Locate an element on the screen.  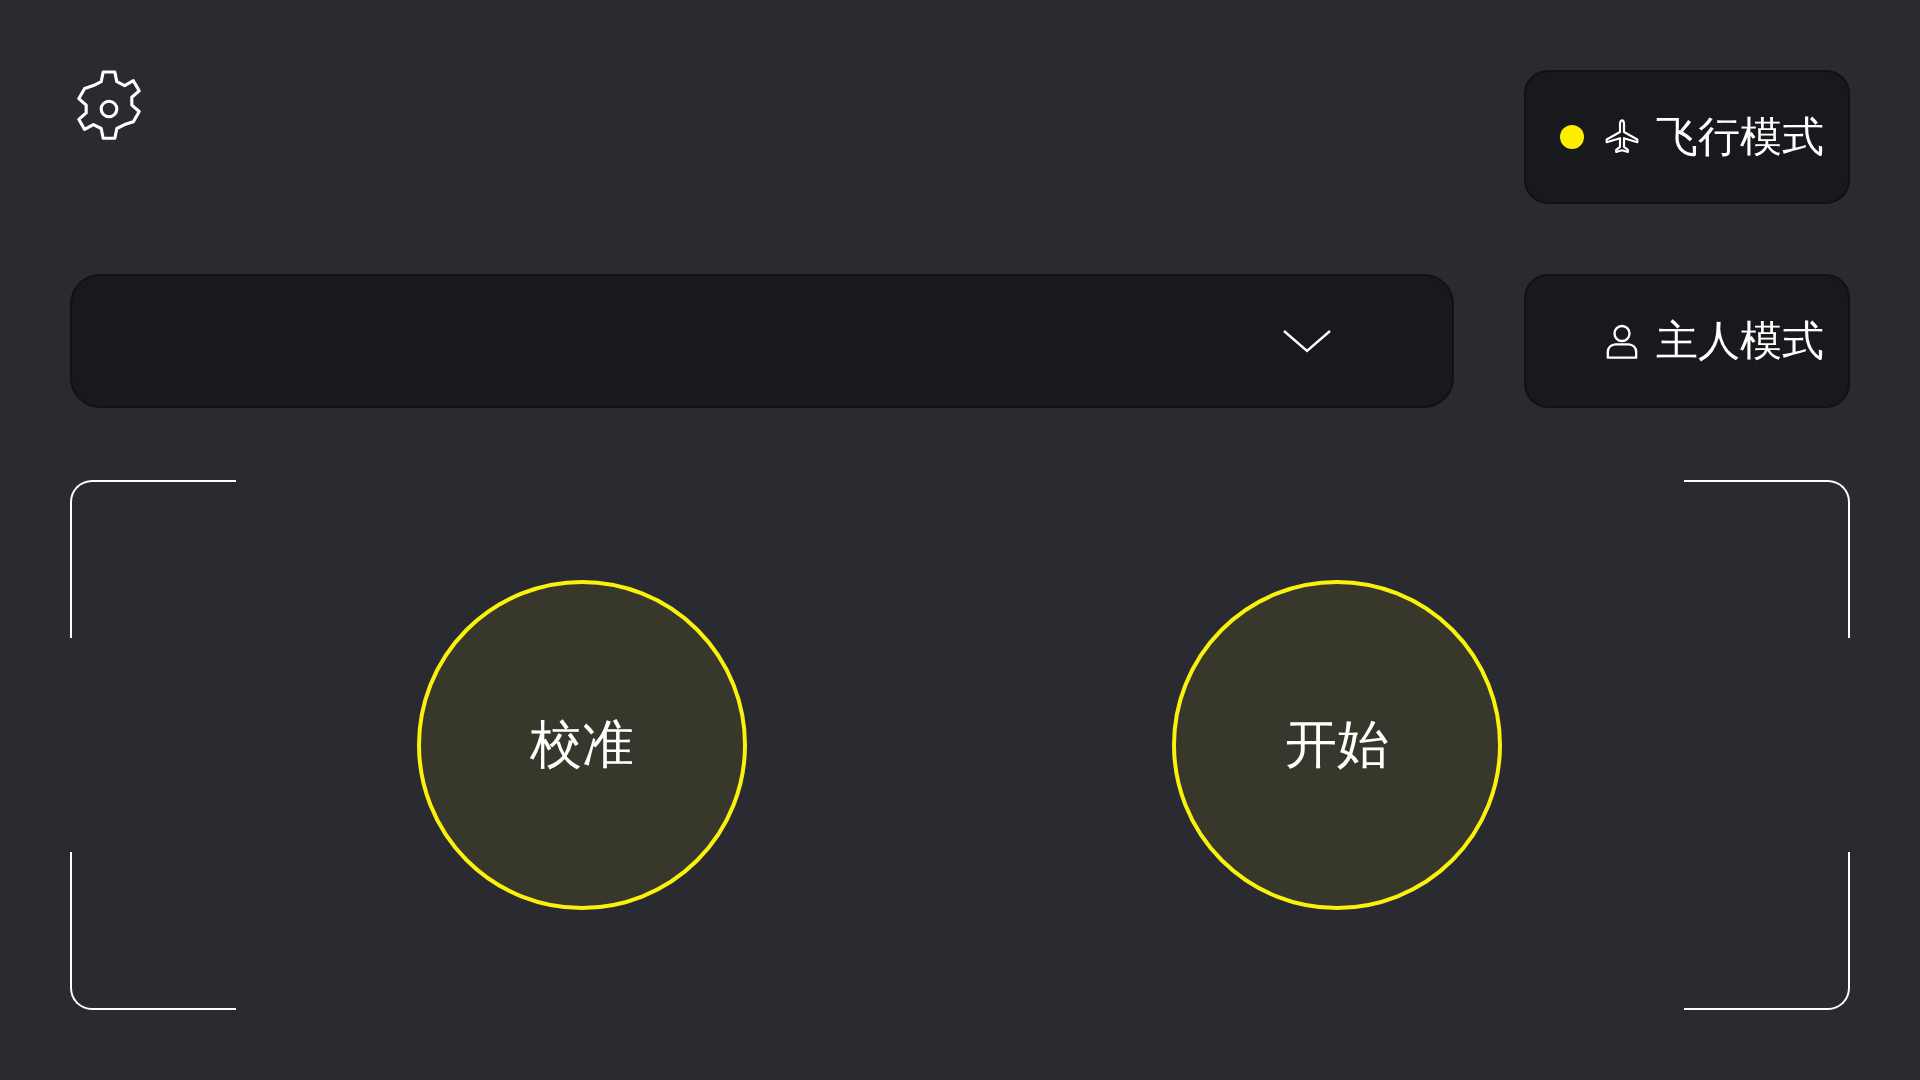
mode-button: 飞行模式 is located at coordinates (1687, 137).